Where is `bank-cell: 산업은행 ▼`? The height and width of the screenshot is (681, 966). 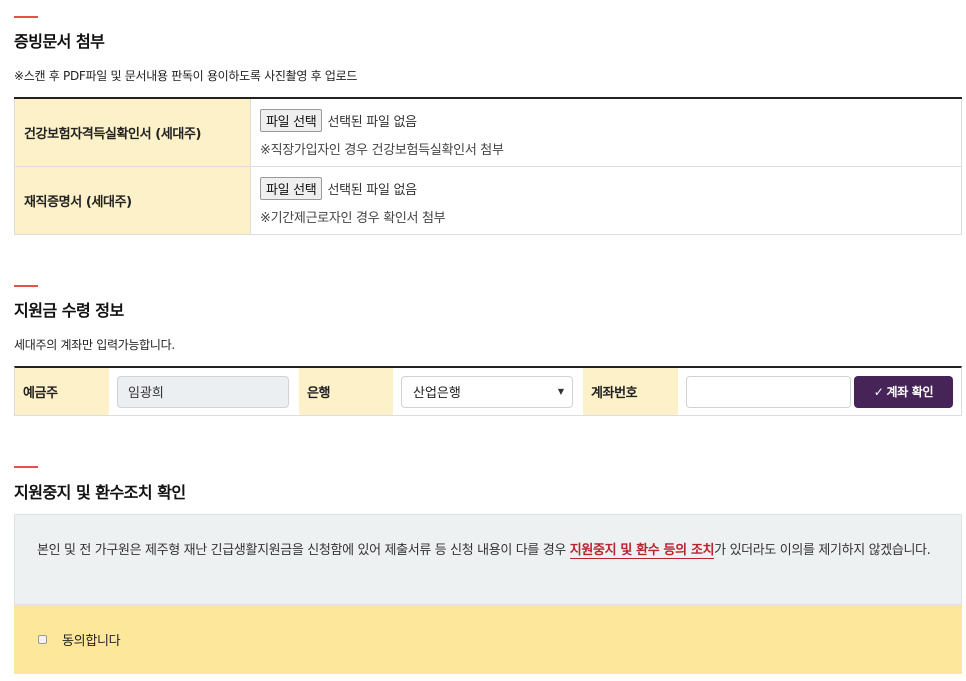
bank-cell: 산업은행 ▼ is located at coordinates (488, 391).